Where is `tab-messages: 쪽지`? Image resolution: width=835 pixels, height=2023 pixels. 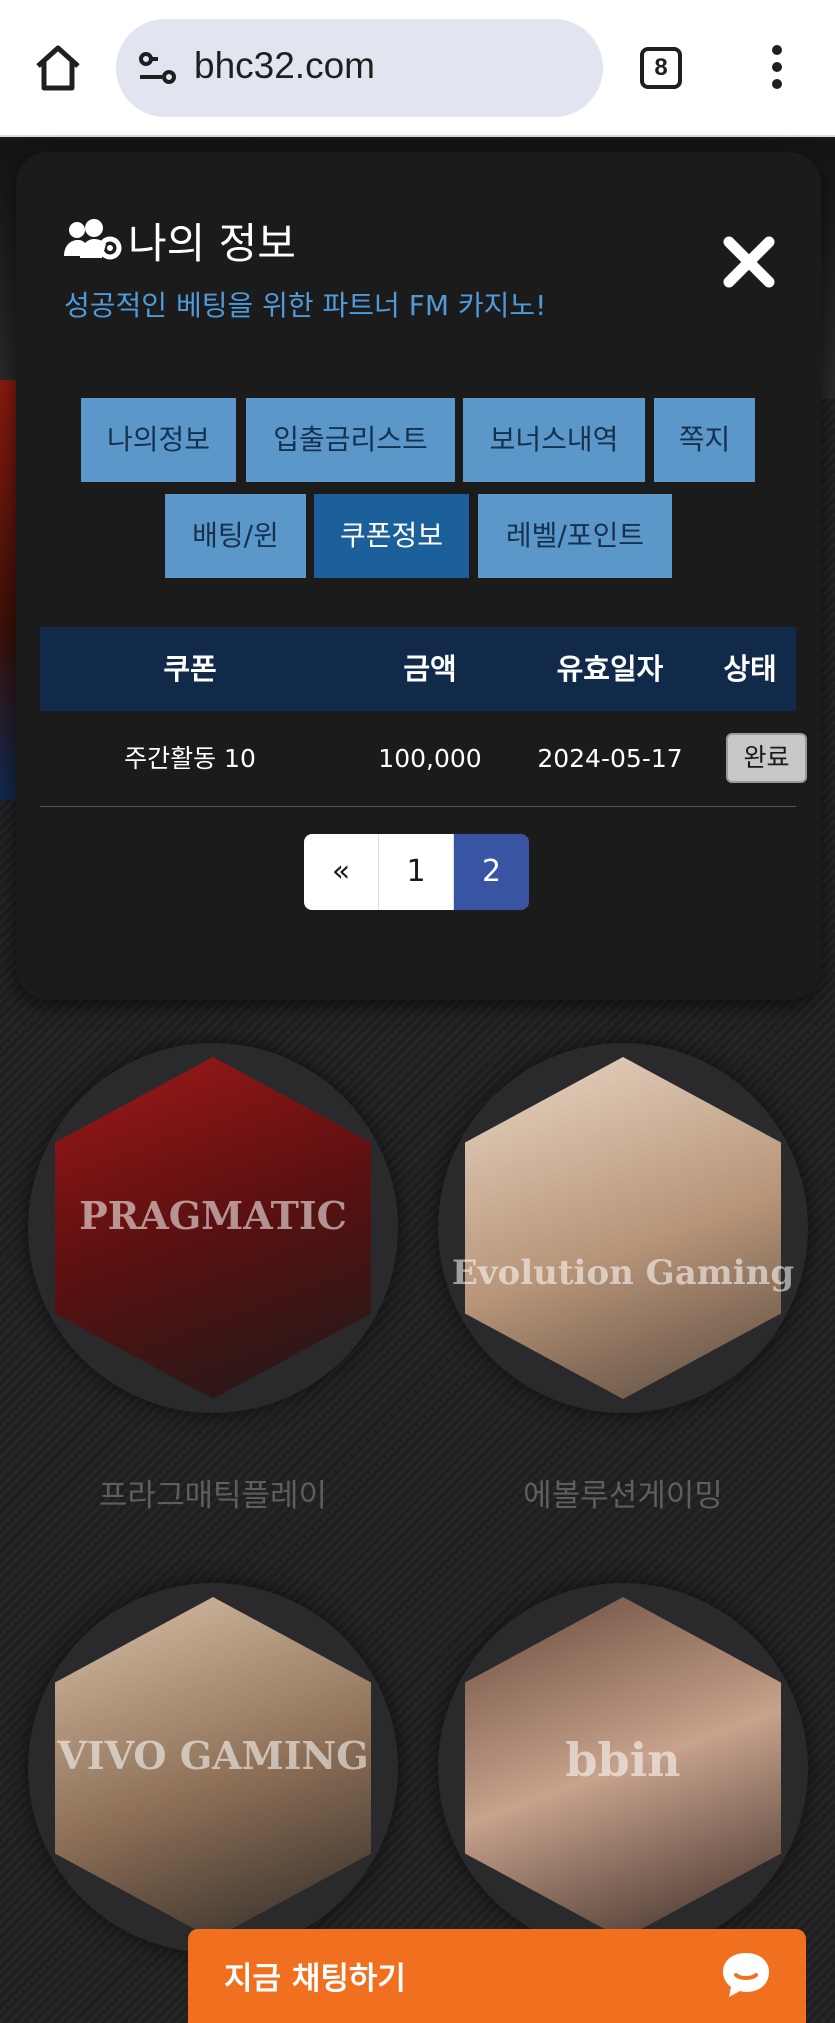
tab-messages: 쪽지 is located at coordinates (704, 440).